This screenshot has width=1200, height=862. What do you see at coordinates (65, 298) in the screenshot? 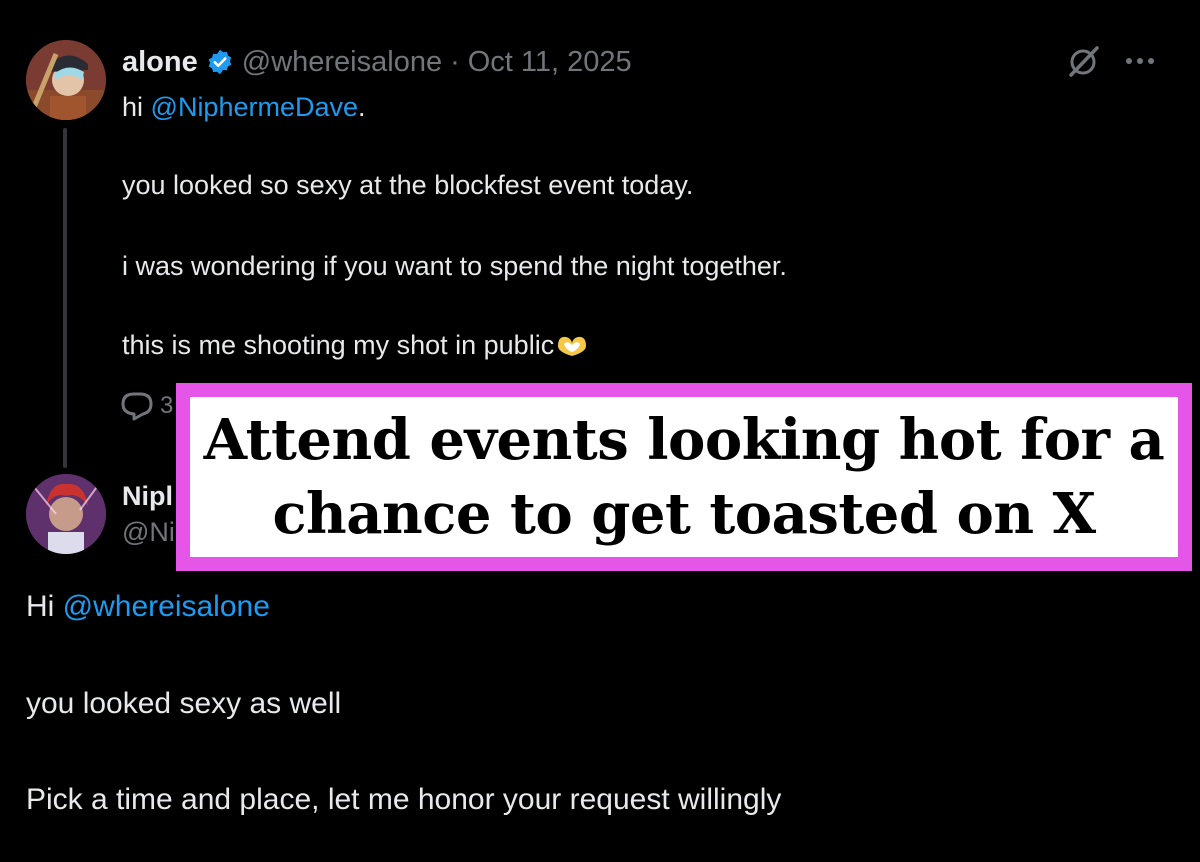
I see `thread-line` at bounding box center [65, 298].